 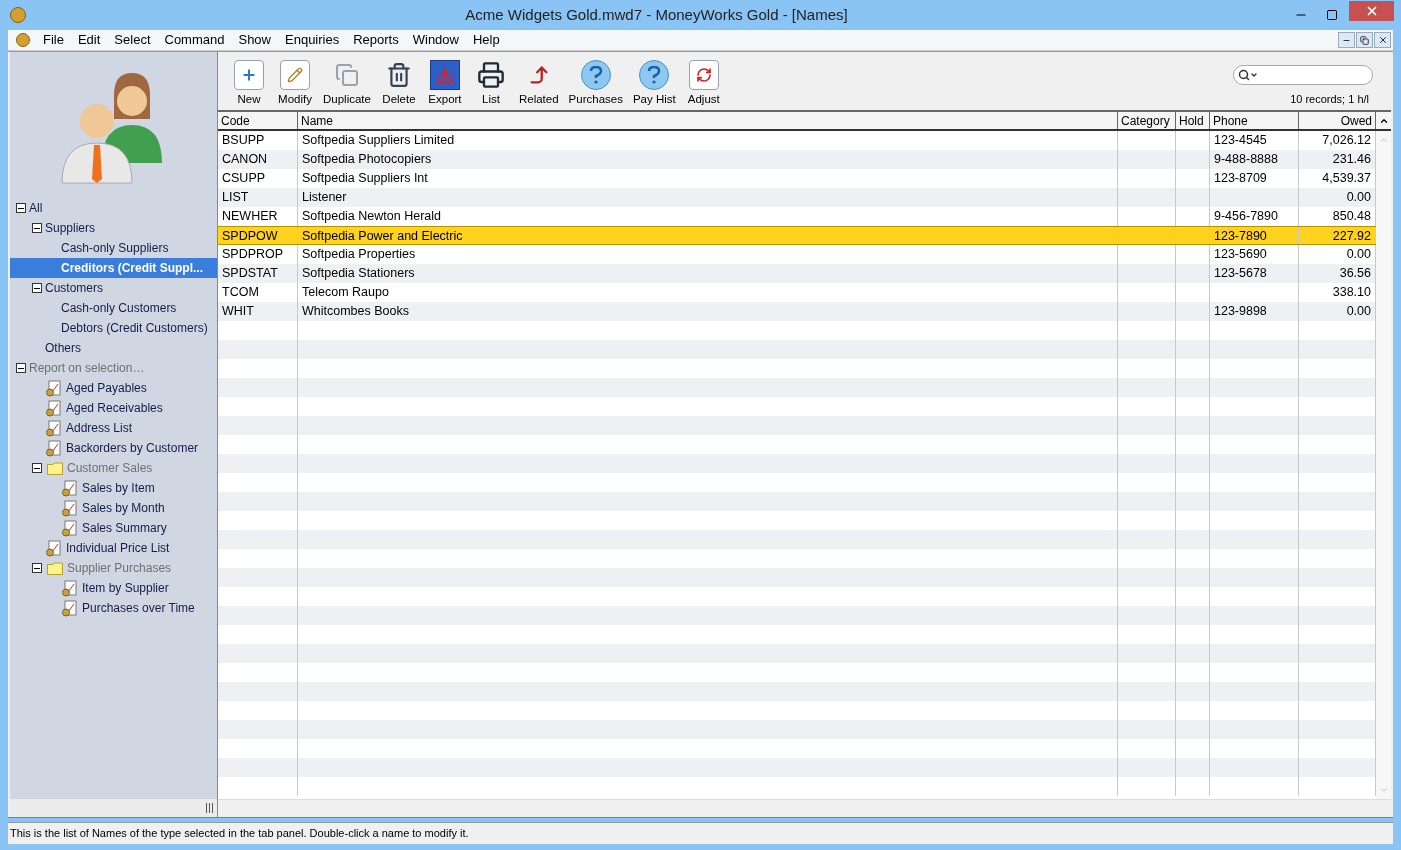 I want to click on tree-item: Aged Payables, so click(x=113, y=388).